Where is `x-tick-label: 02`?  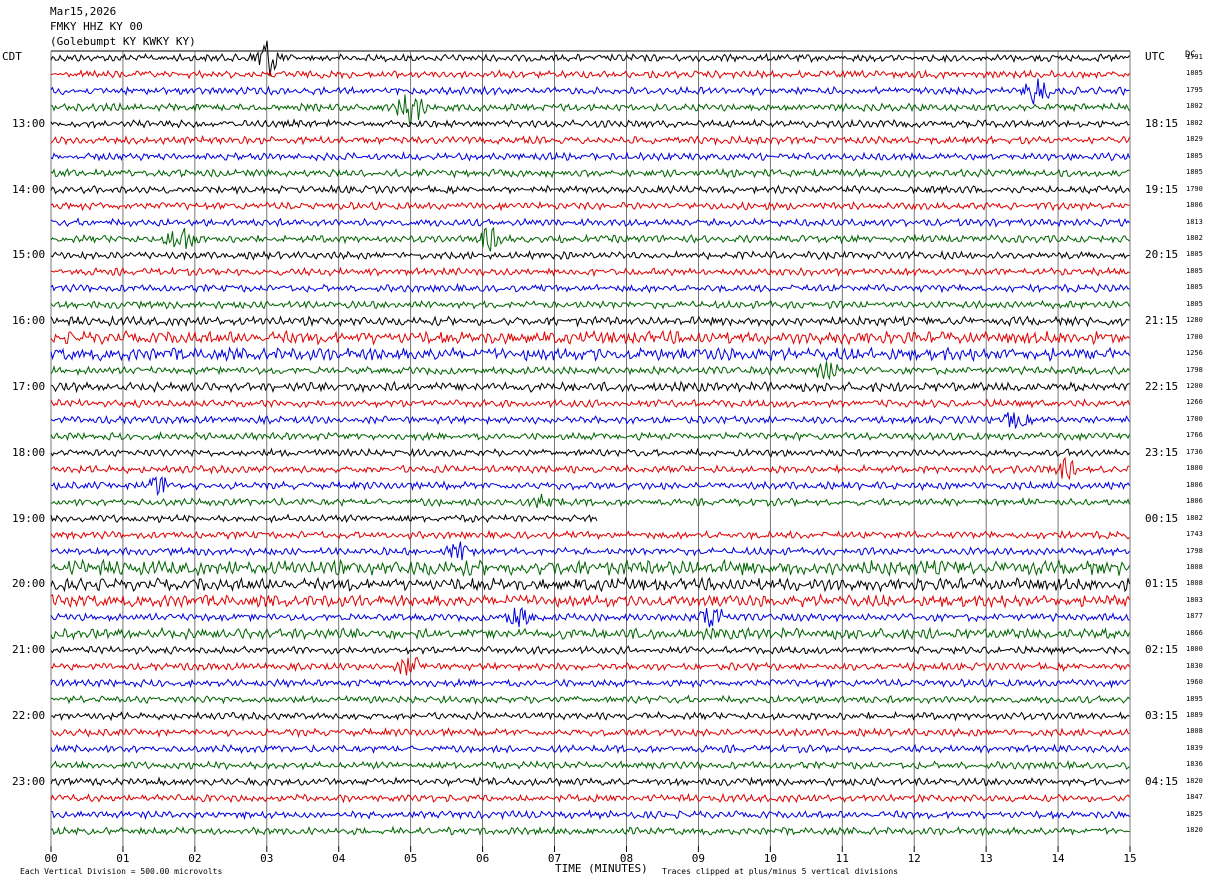 x-tick-label: 02 is located at coordinates (194, 858).